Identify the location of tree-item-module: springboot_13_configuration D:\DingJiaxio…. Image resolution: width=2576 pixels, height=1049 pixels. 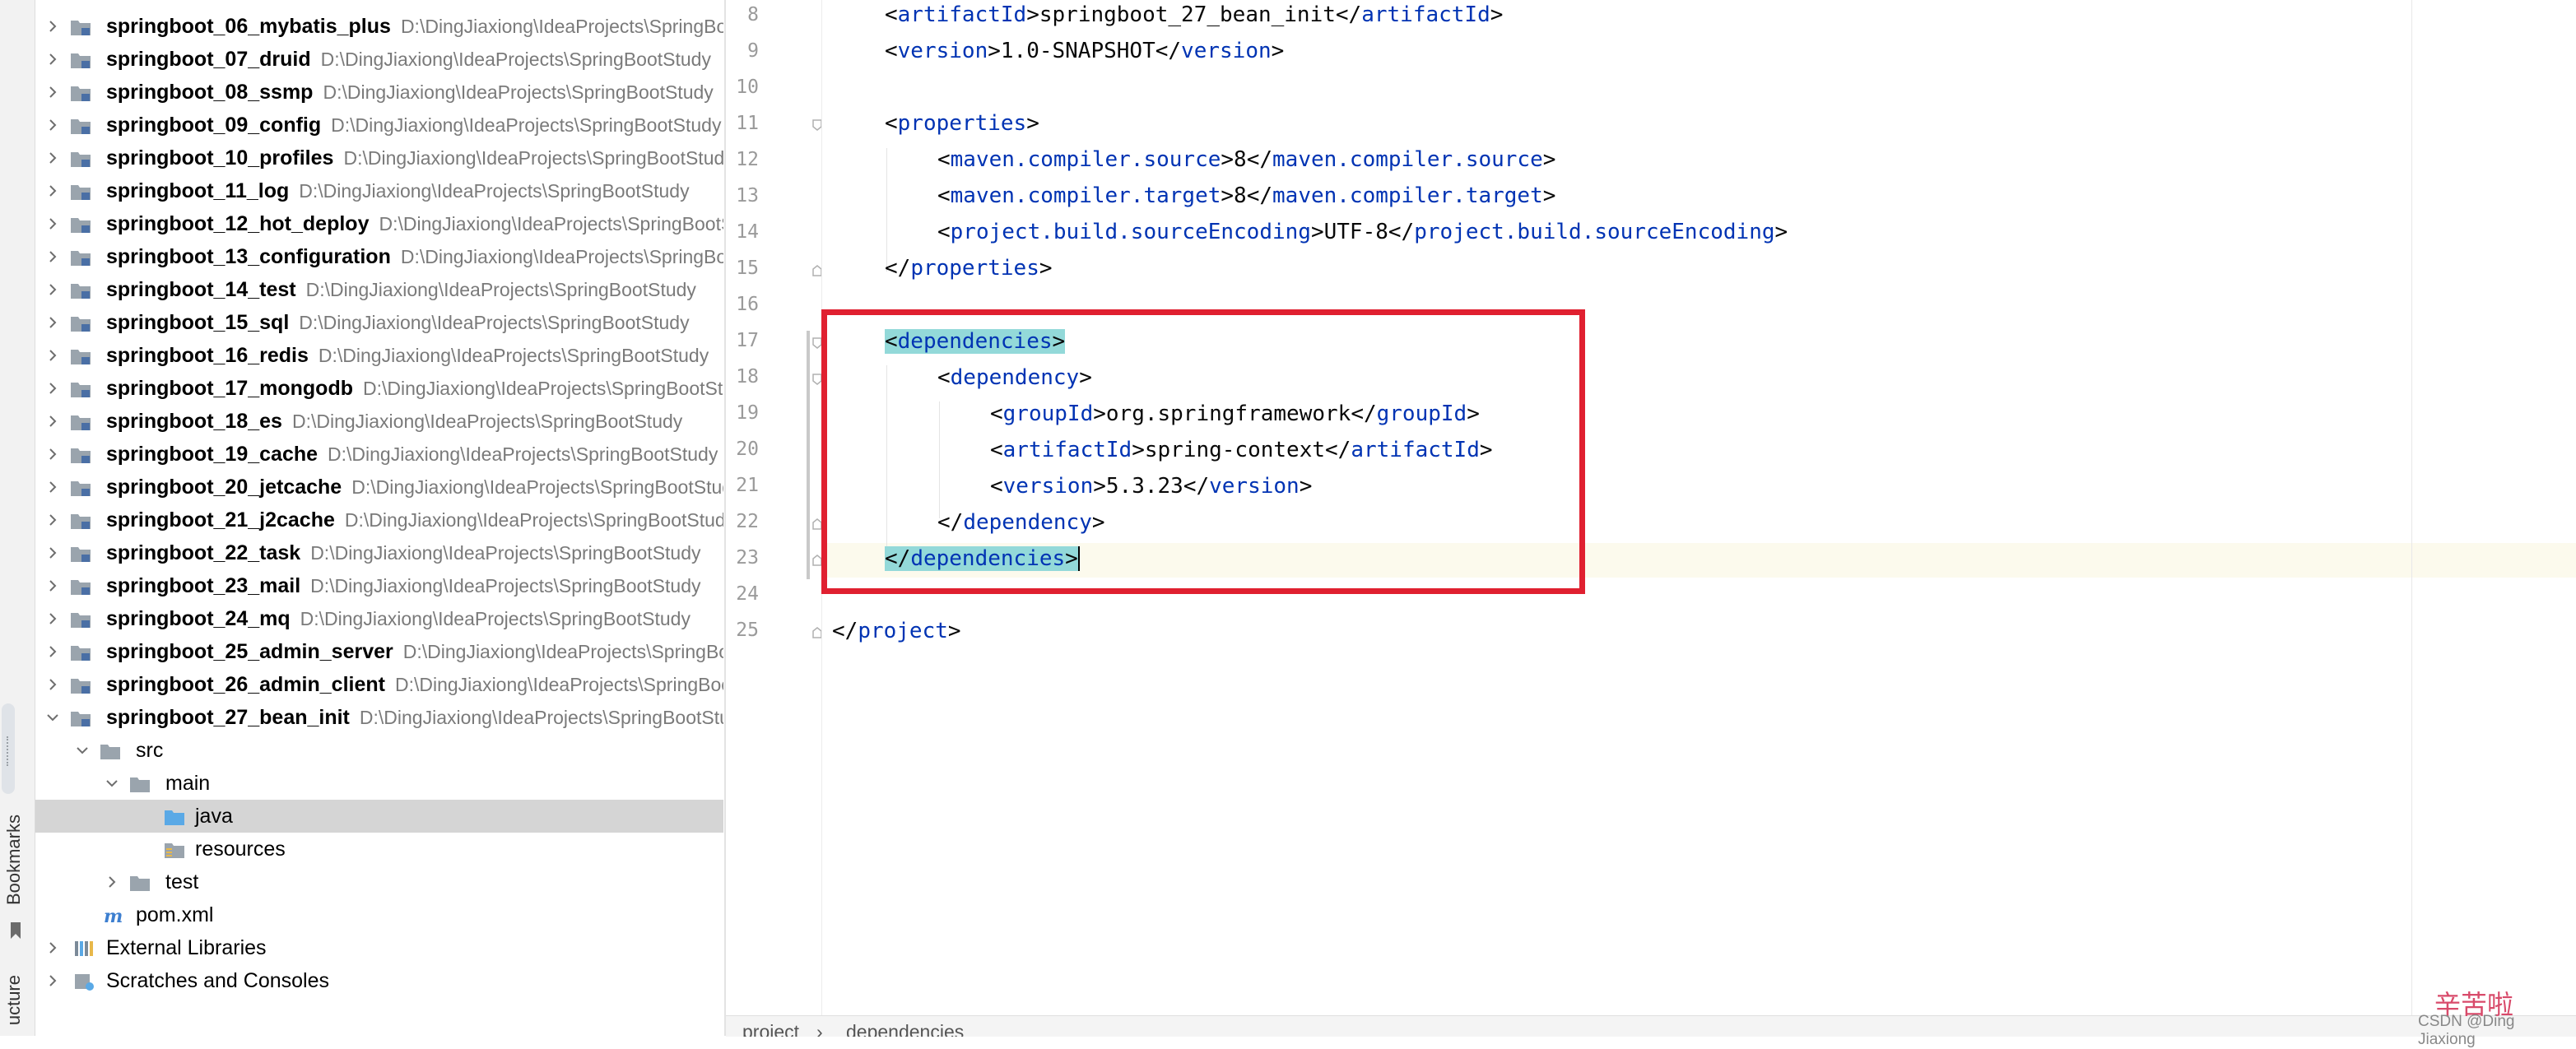
(379, 256).